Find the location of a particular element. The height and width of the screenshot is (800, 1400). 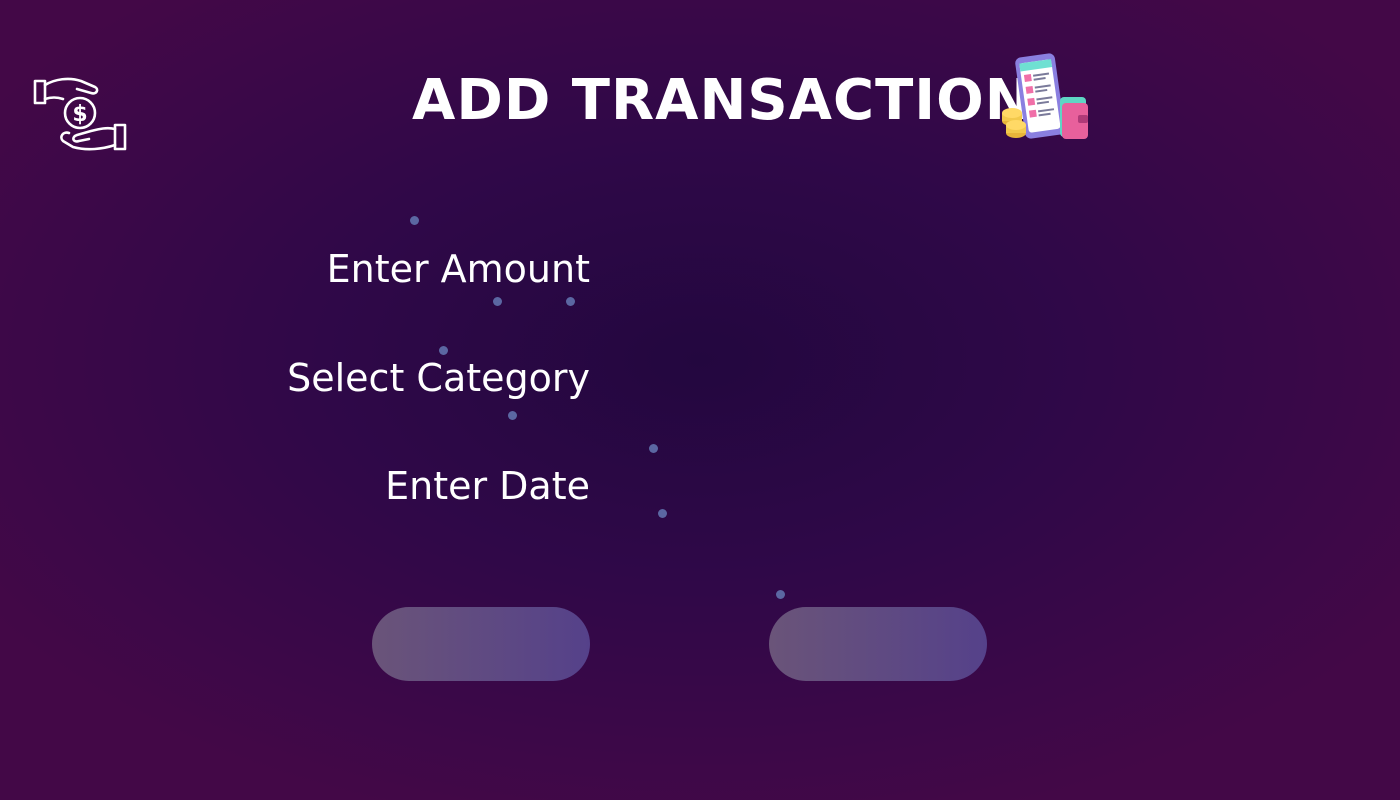

amount-label: Enter Amount is located at coordinates (458, 269).